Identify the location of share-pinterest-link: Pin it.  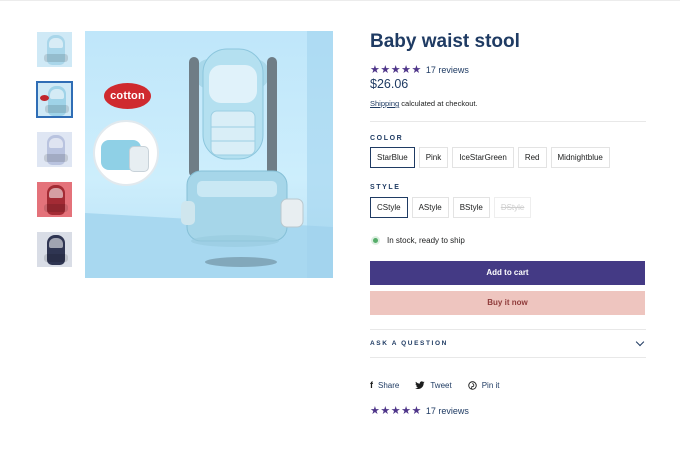
(483, 385).